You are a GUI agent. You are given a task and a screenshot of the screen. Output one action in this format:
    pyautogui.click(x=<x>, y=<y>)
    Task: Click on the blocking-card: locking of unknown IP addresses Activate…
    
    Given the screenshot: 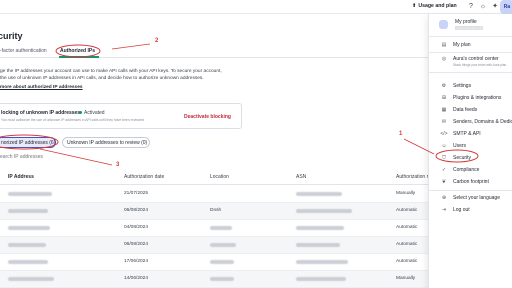 What is the action you would take?
    pyautogui.click(x=121, y=116)
    